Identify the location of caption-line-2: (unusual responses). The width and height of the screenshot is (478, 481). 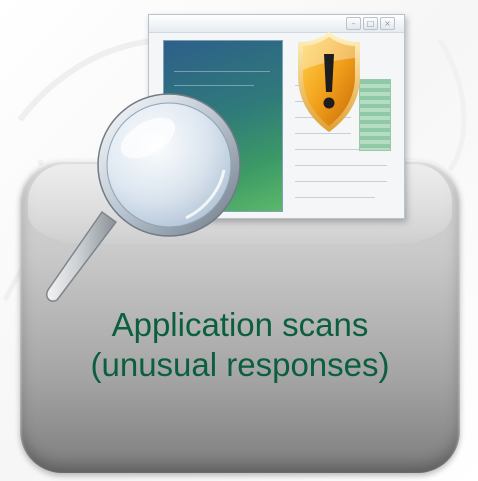
(240, 364).